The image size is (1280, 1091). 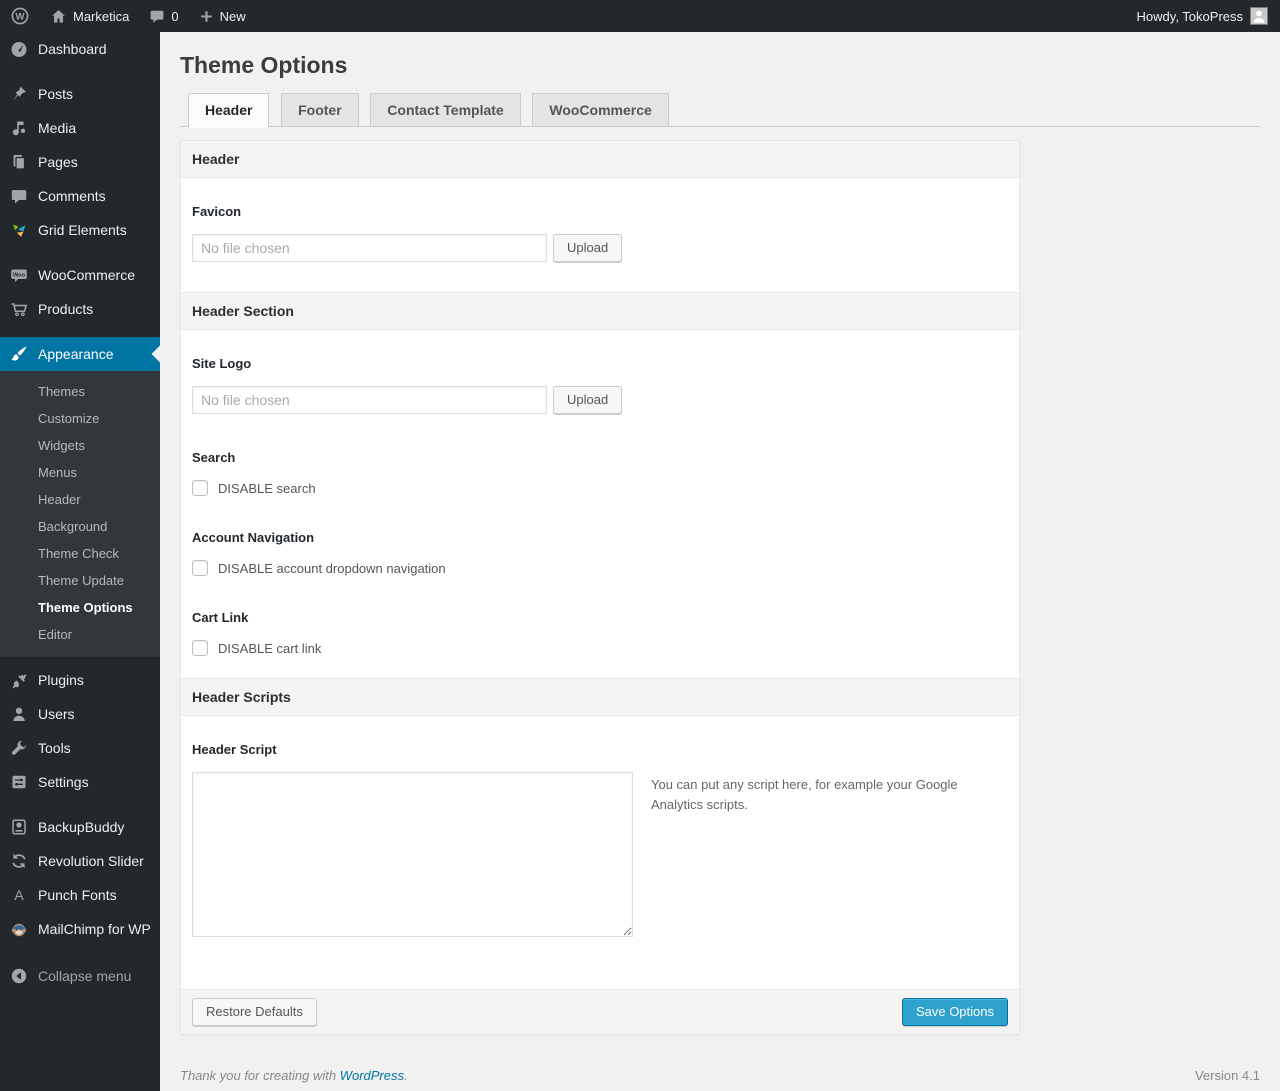 I want to click on sidebar-item-appearance: Appearance, so click(x=80, y=354).